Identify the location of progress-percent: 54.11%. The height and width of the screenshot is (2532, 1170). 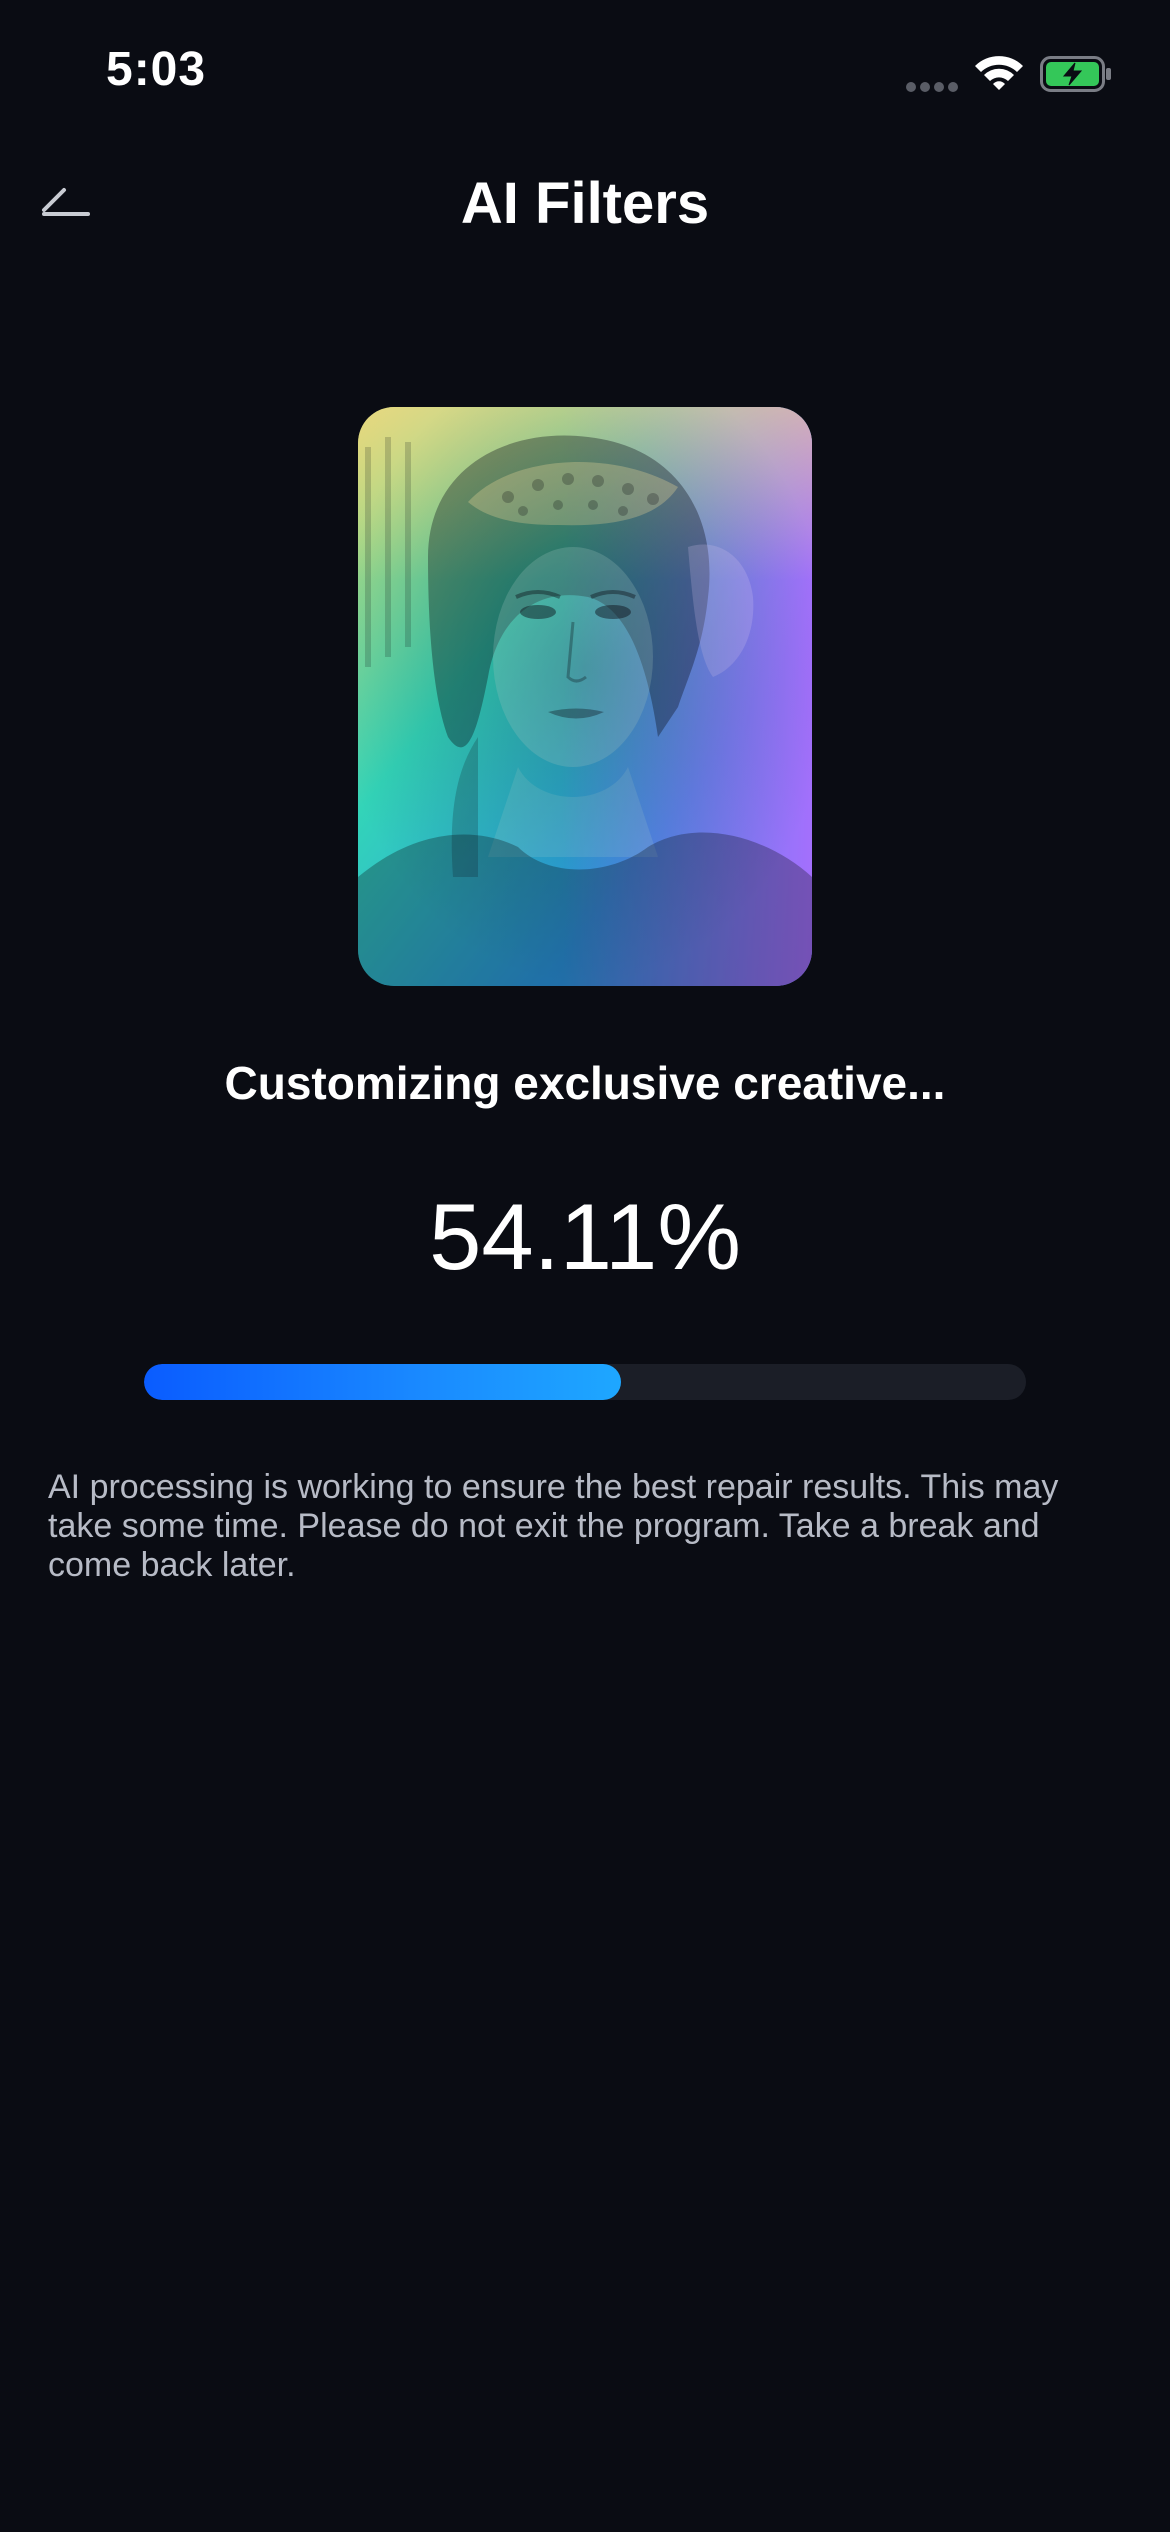
(585, 1236).